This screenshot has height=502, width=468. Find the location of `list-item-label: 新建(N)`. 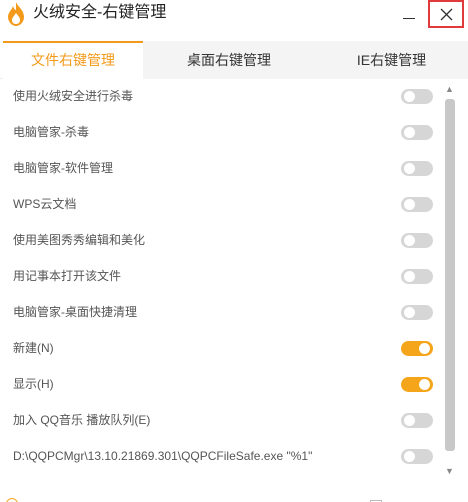

list-item-label: 新建(N) is located at coordinates (33, 348).